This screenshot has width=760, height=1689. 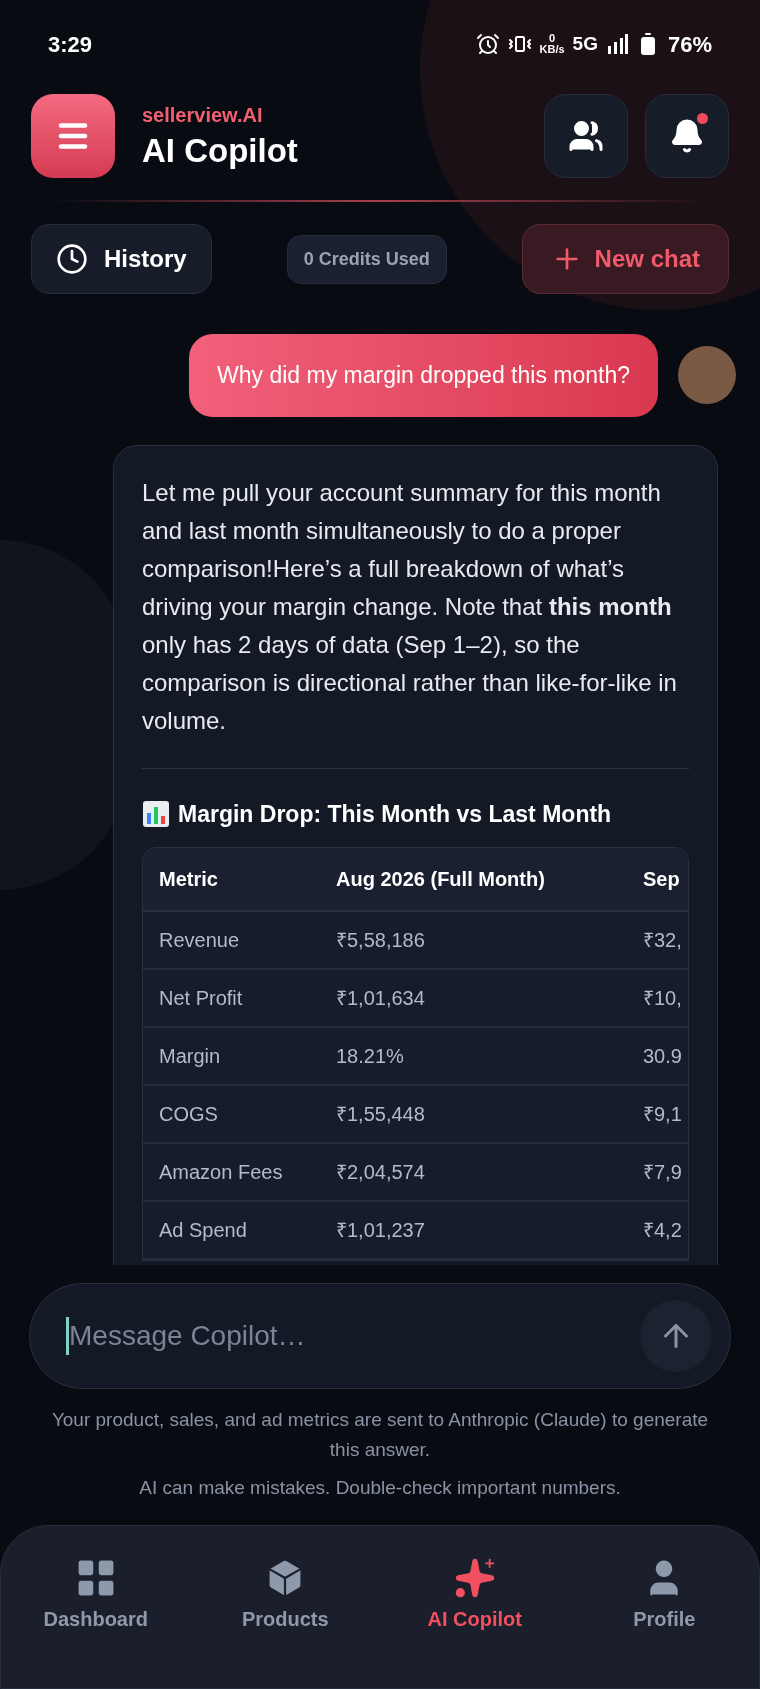 I want to click on disclaimer-text: AI can make mistakes. Double-check important numbers., so click(x=380, y=1488).